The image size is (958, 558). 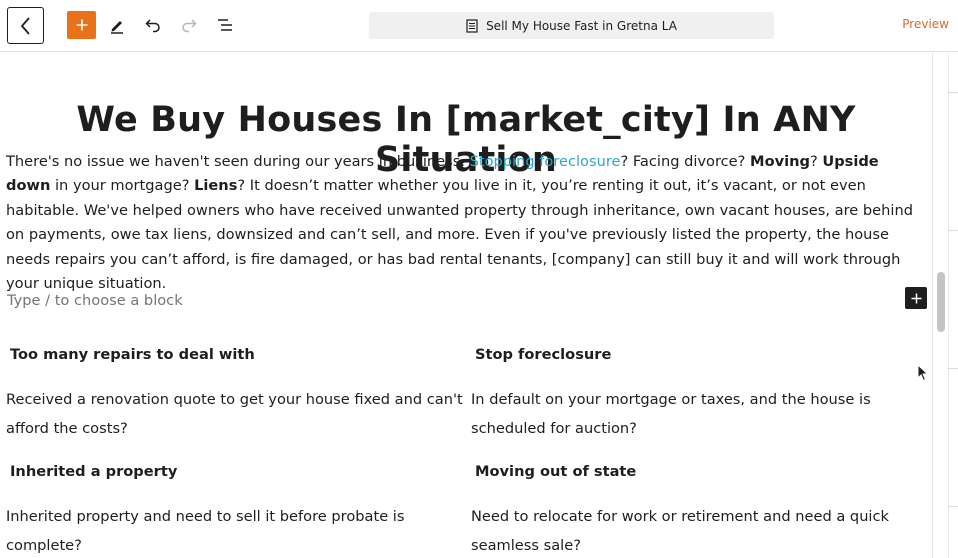 I want to click on block-placeholder: Type / to choose a block, so click(x=95, y=300).